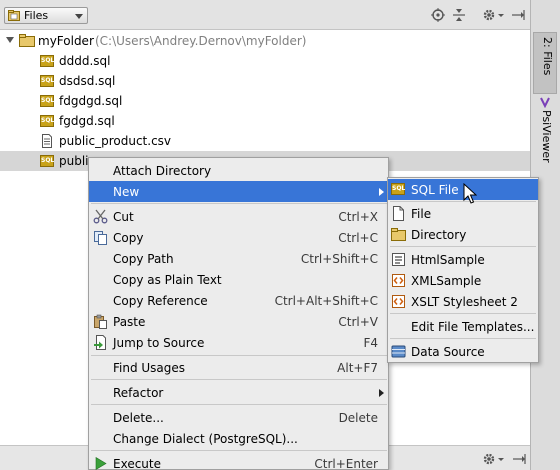 The width and height of the screenshot is (560, 470). I want to click on menu-item-label: Execute, so click(137, 463).